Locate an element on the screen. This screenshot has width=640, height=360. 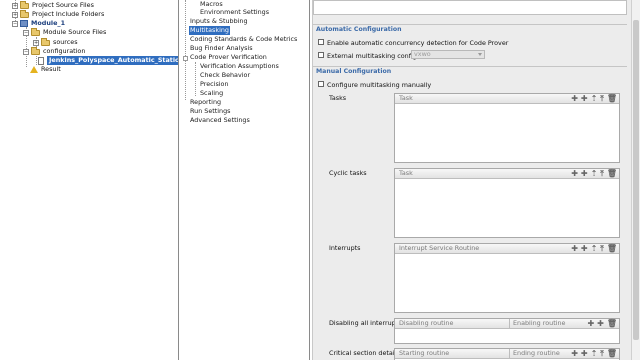
tree-item-sources: + sources is located at coordinates (55, 42).